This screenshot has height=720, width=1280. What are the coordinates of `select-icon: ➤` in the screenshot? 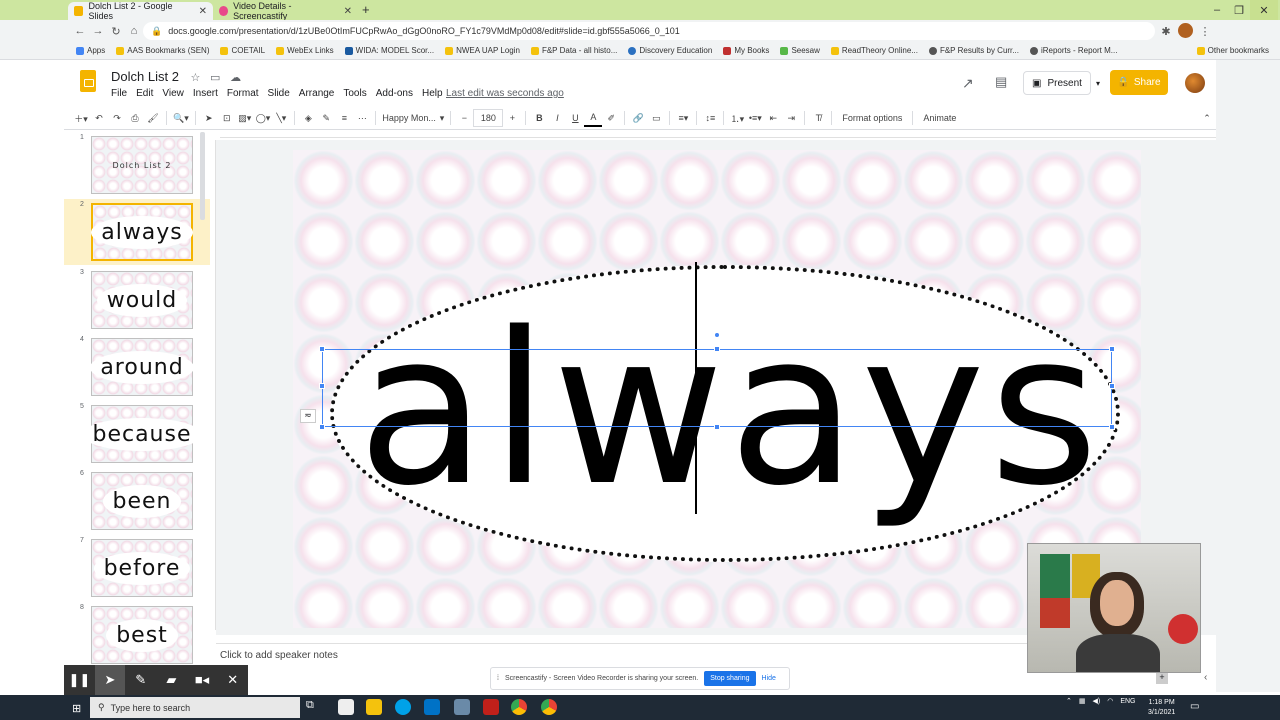 It's located at (209, 118).